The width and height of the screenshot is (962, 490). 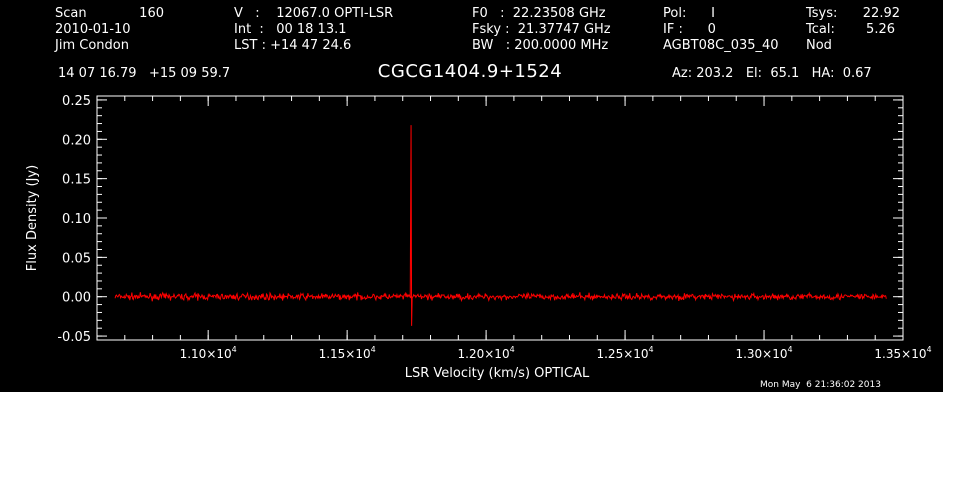 What do you see at coordinates (497, 373) in the screenshot?
I see `x-axis-label: LSR Velocity (km/s) OPTICAL` at bounding box center [497, 373].